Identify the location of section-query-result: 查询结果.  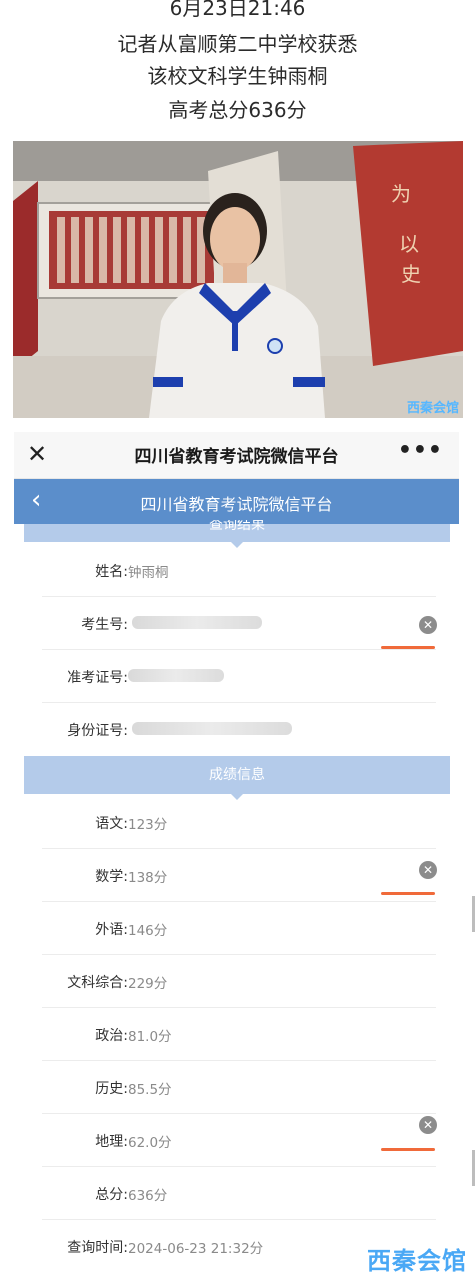
(237, 534).